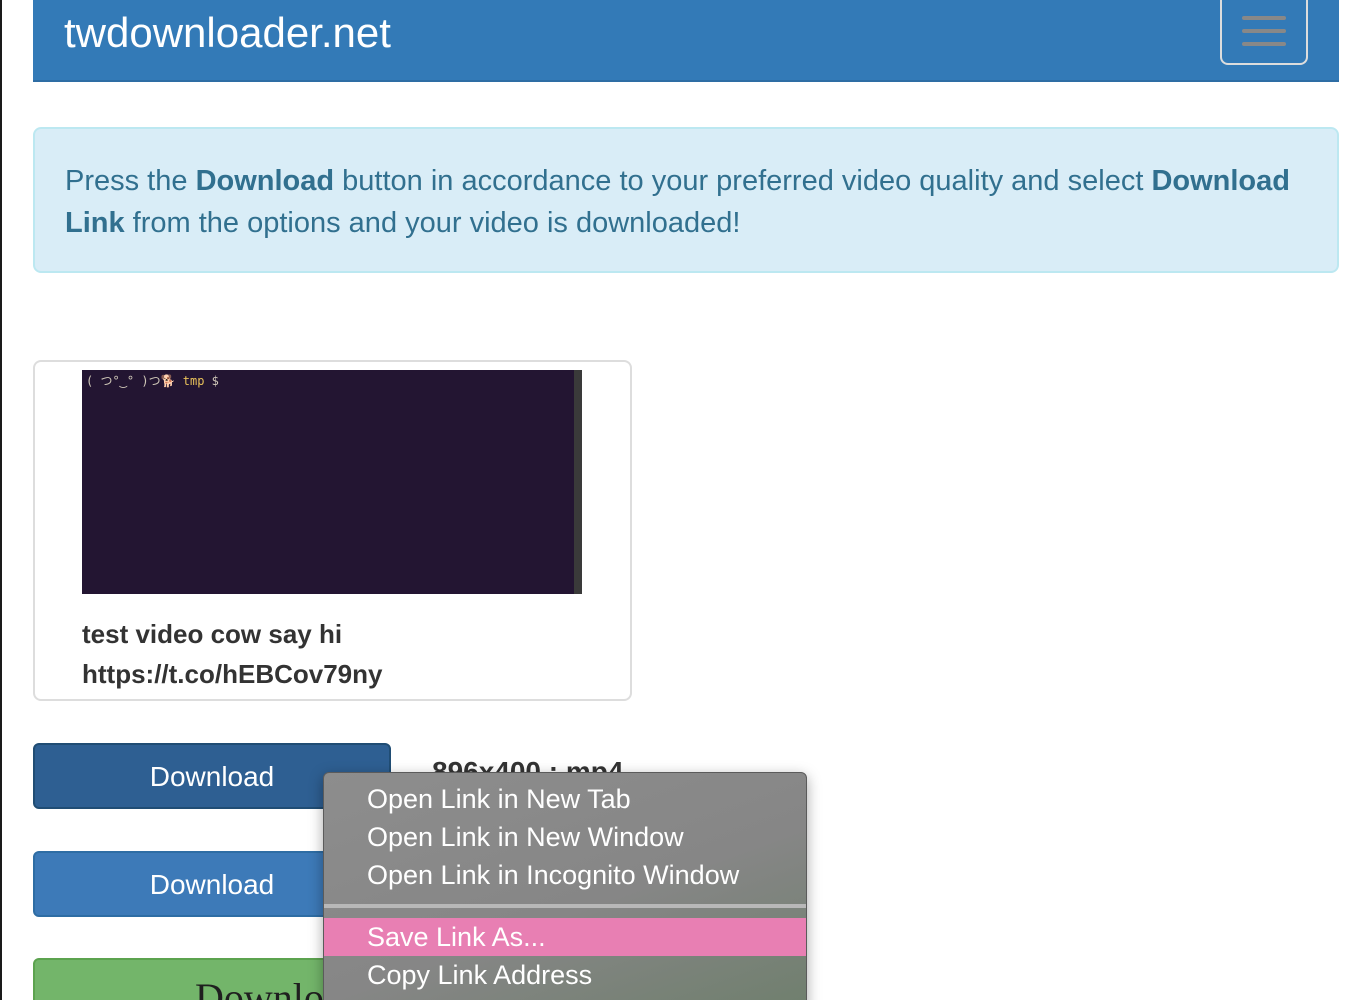 The height and width of the screenshot is (1000, 1346). I want to click on video-scrollbar, so click(578, 482).